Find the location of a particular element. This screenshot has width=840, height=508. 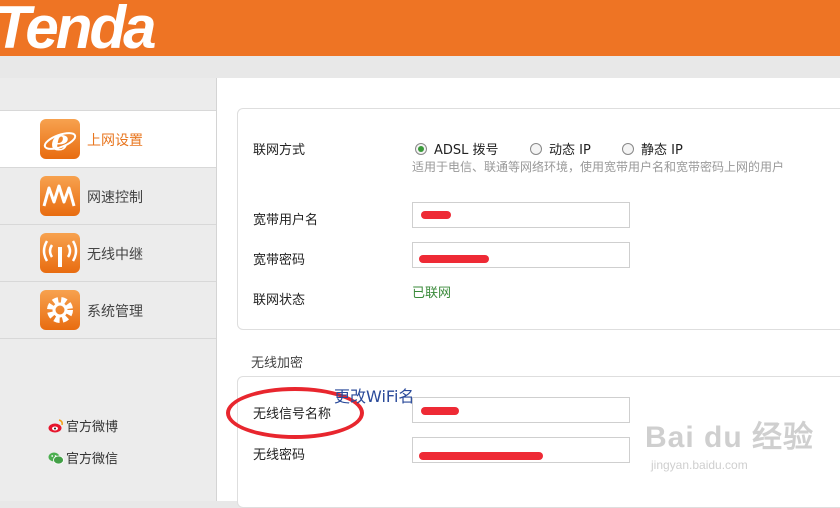

wireless-password-label: 无线密码 is located at coordinates (279, 455).